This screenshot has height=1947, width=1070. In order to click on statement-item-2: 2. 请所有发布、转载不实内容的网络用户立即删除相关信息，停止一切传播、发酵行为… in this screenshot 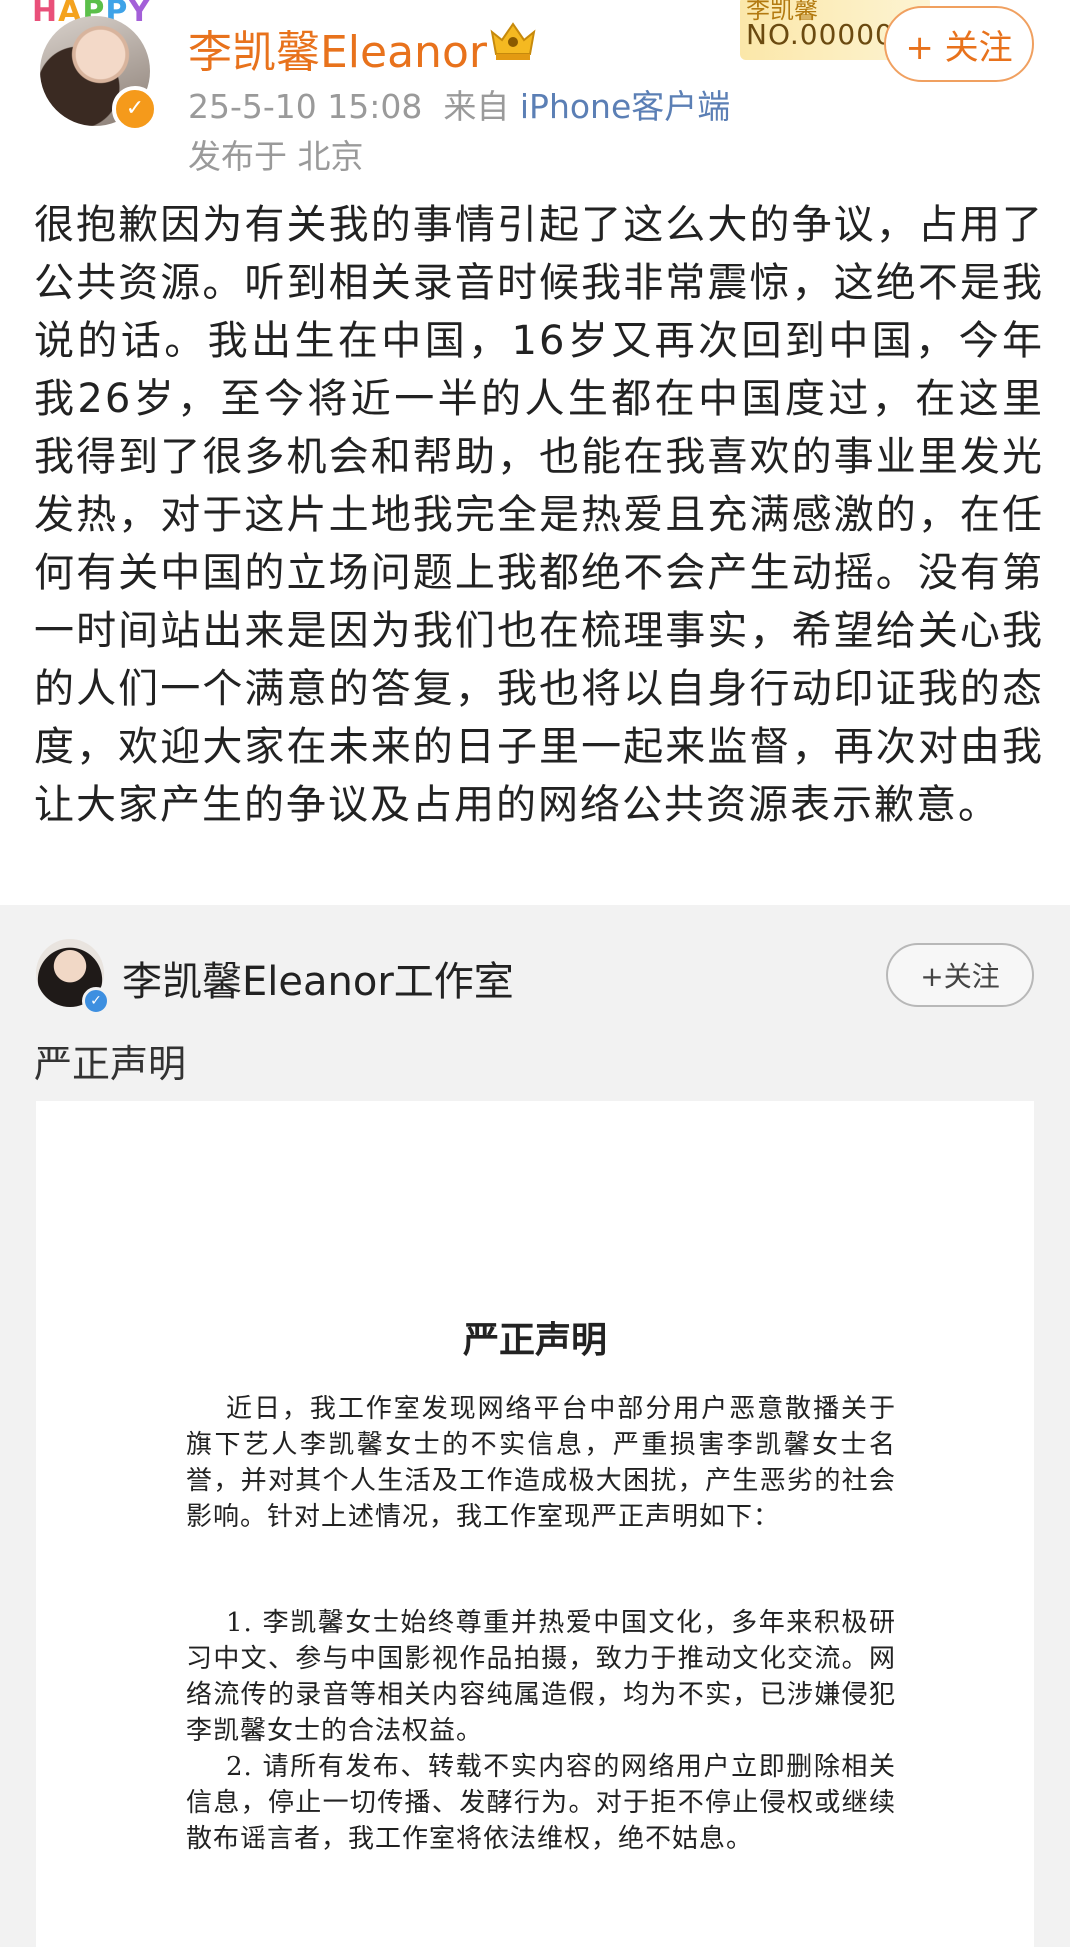, I will do `click(541, 1803)`.